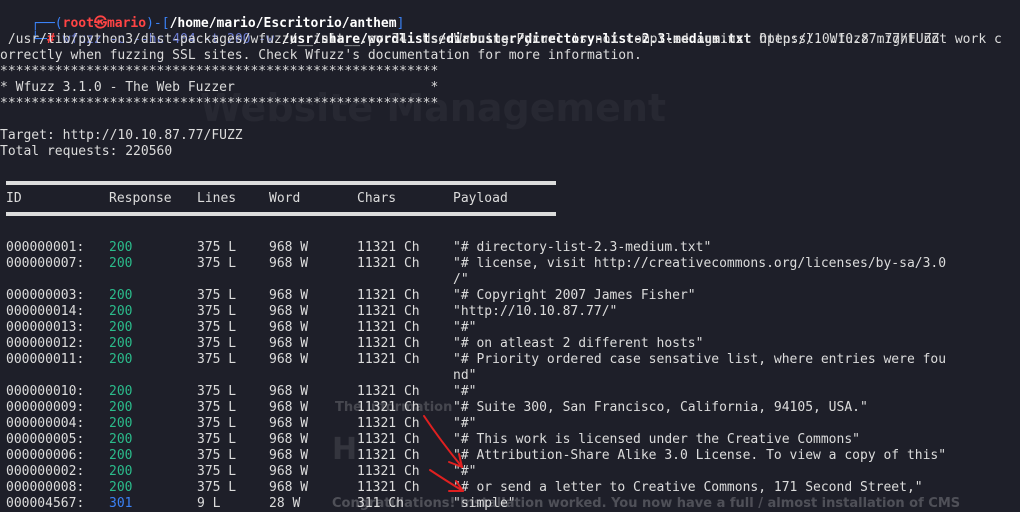 The height and width of the screenshot is (512, 1020). What do you see at coordinates (510, 392) in the screenshot?
I see `table-row: 000000010: 200 375 L 968 W 11321 Ch "#"` at bounding box center [510, 392].